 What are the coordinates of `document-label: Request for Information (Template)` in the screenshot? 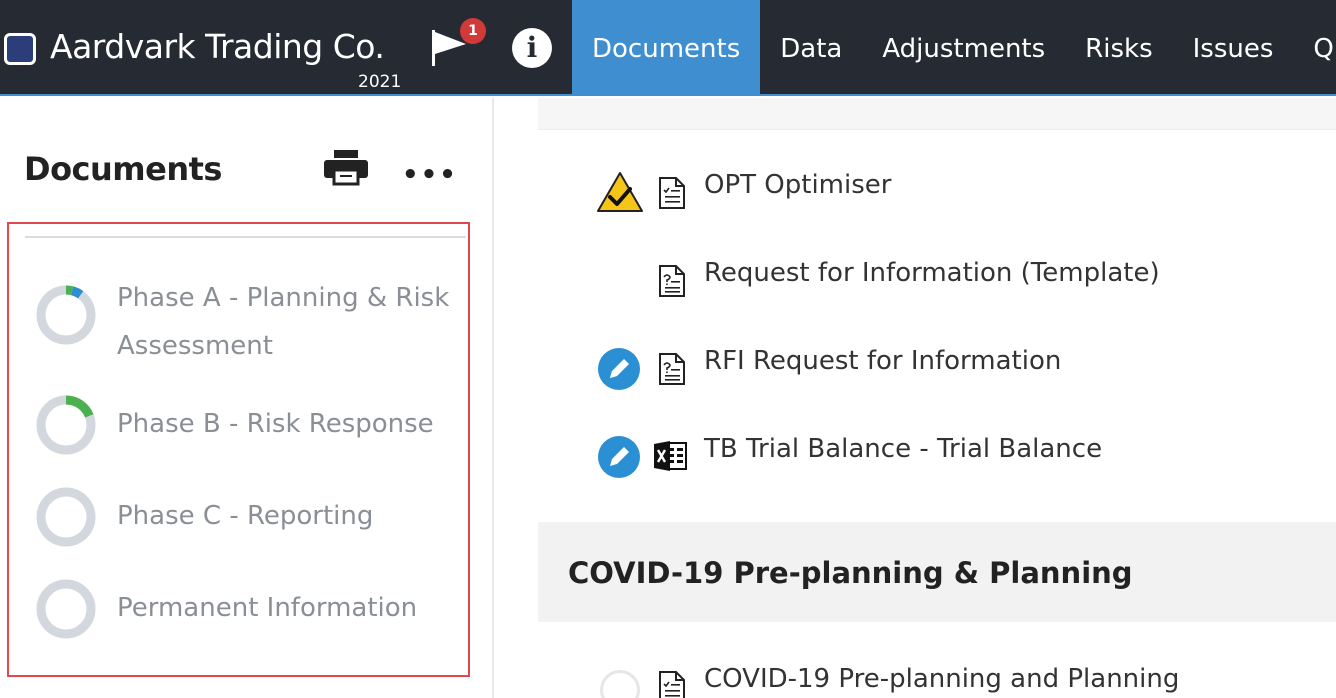 It's located at (932, 273).